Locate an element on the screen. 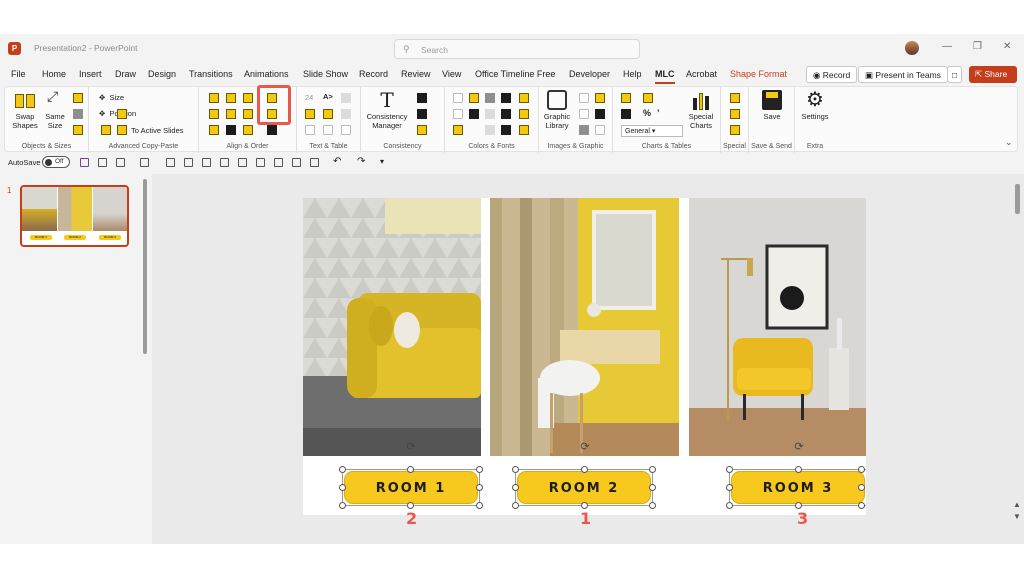  tab-acrobat: Acrobat is located at coordinates (701, 74).